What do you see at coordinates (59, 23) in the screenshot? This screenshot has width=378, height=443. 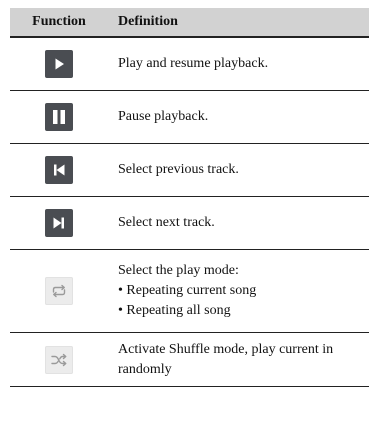 I see `function-column-header: Function` at bounding box center [59, 23].